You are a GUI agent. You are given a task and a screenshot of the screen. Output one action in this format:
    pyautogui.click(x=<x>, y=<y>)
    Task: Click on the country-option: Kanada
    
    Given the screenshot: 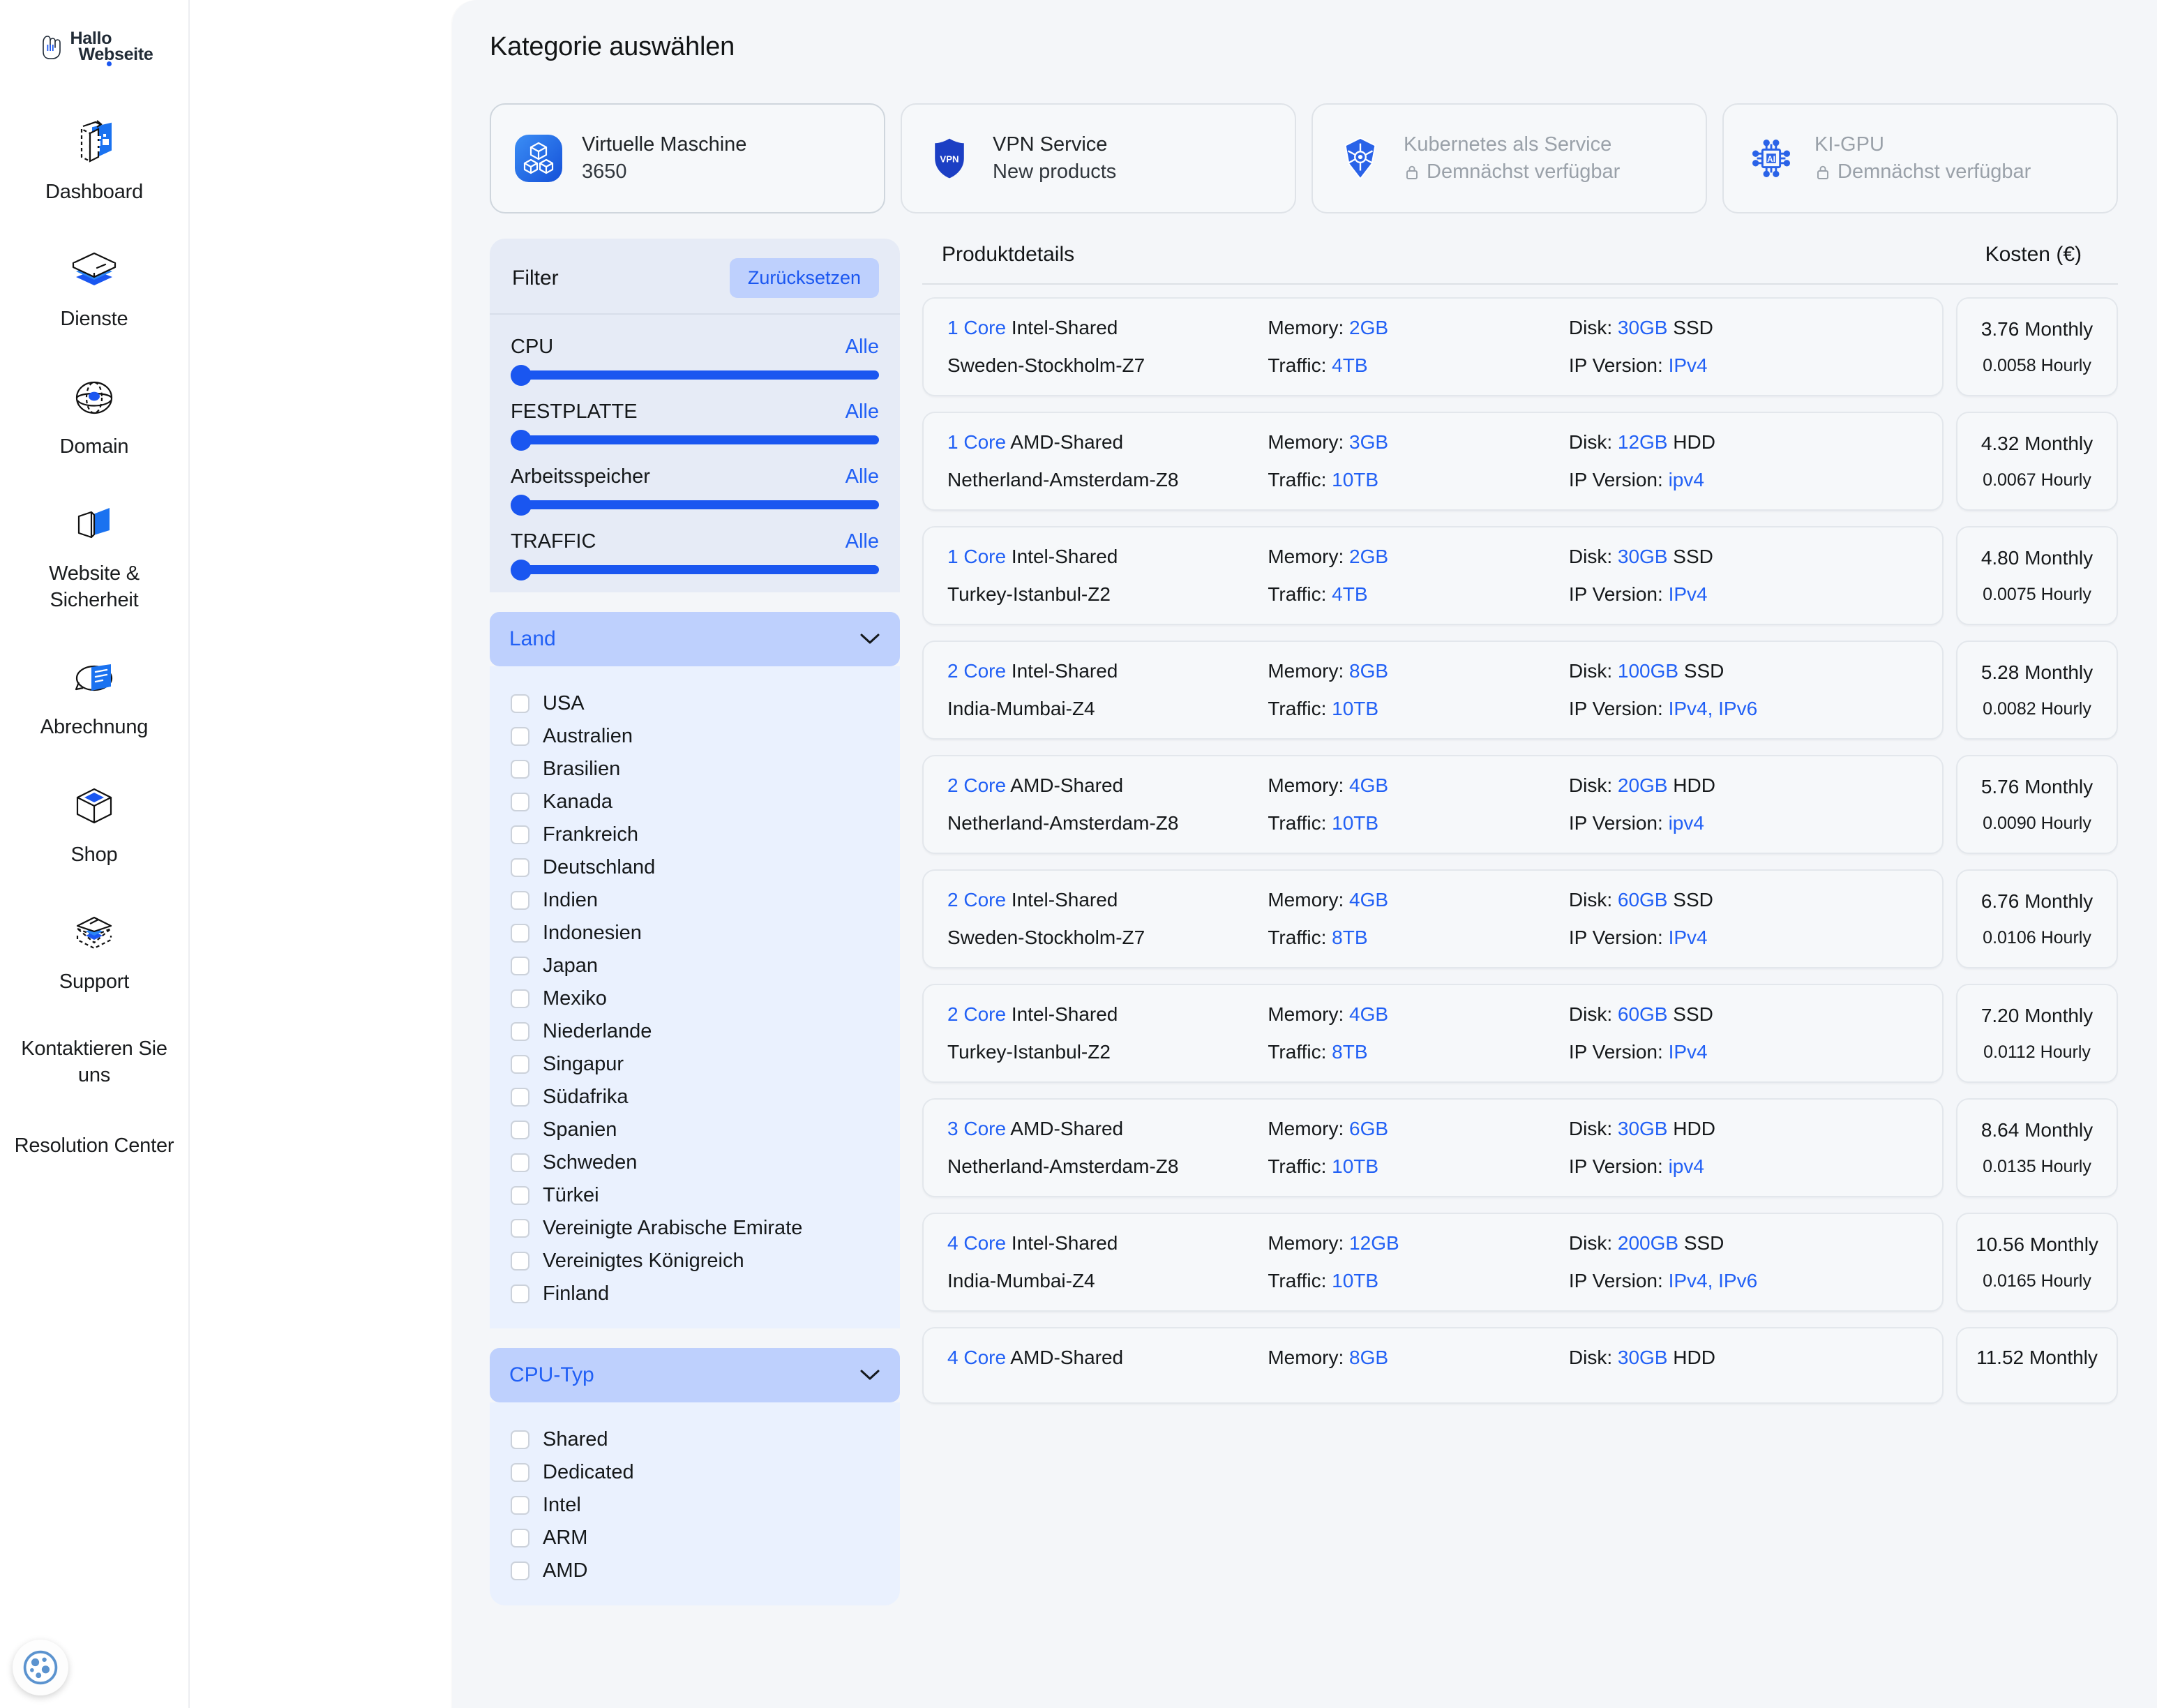 What is the action you would take?
    pyautogui.click(x=695, y=802)
    